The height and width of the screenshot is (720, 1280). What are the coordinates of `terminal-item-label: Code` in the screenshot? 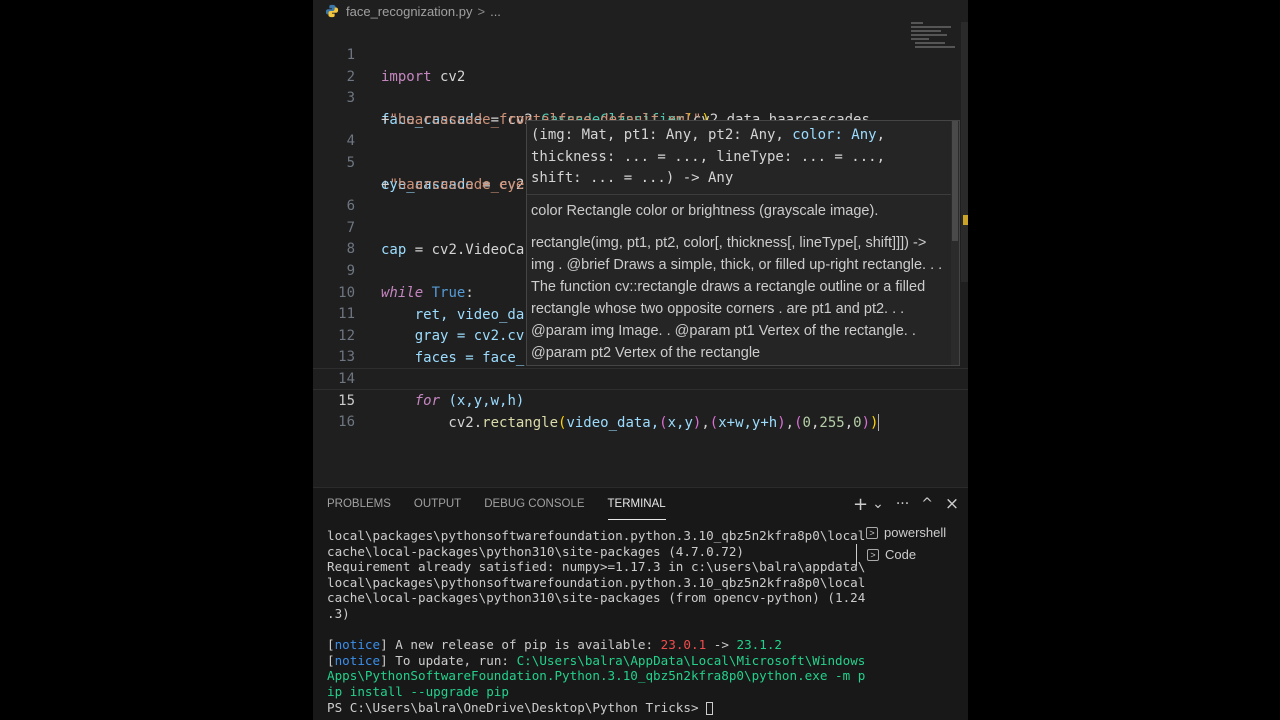 It's located at (901, 554).